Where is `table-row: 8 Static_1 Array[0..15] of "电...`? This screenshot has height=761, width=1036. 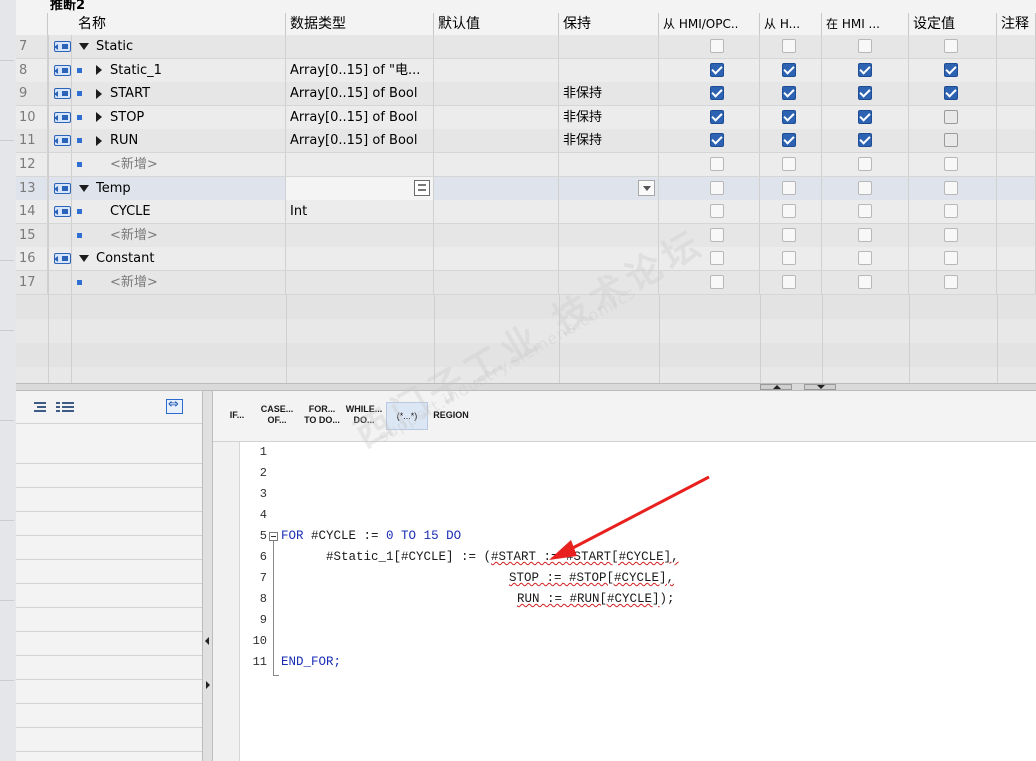 table-row: 8 Static_1 Array[0..15] of "电... is located at coordinates (526, 70).